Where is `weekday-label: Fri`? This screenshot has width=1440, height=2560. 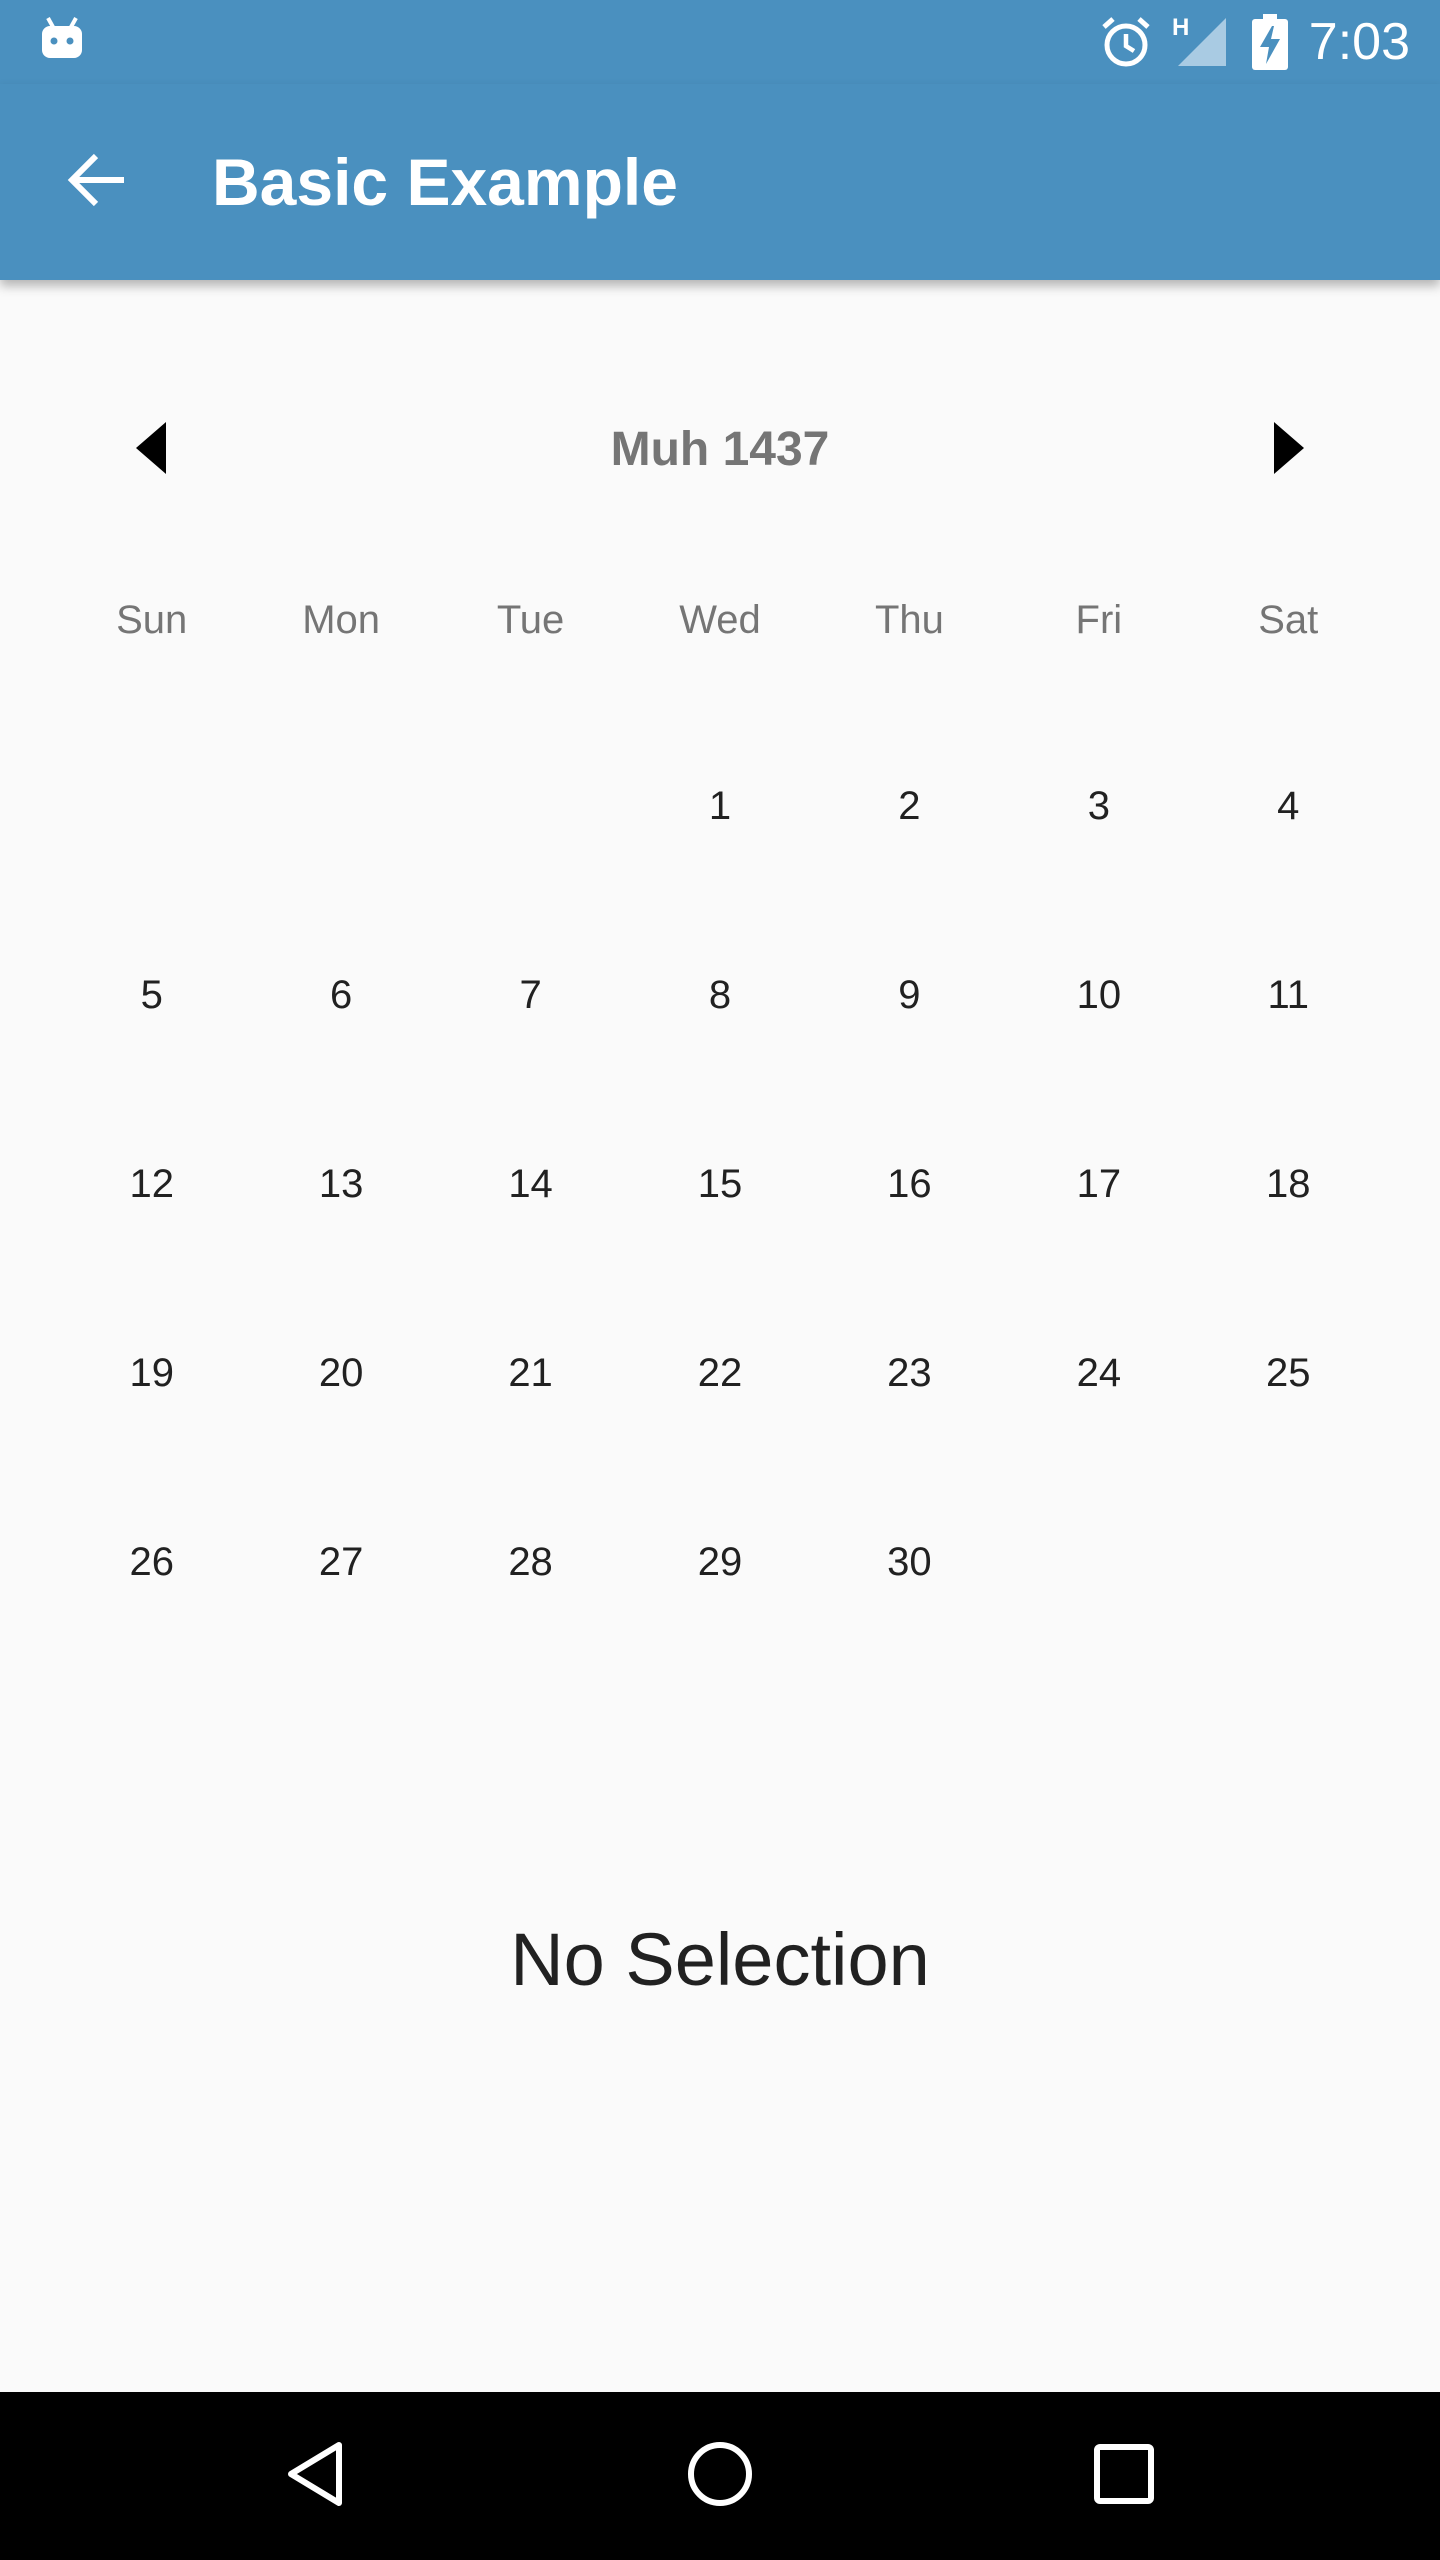
weekday-label: Fri is located at coordinates (1099, 620).